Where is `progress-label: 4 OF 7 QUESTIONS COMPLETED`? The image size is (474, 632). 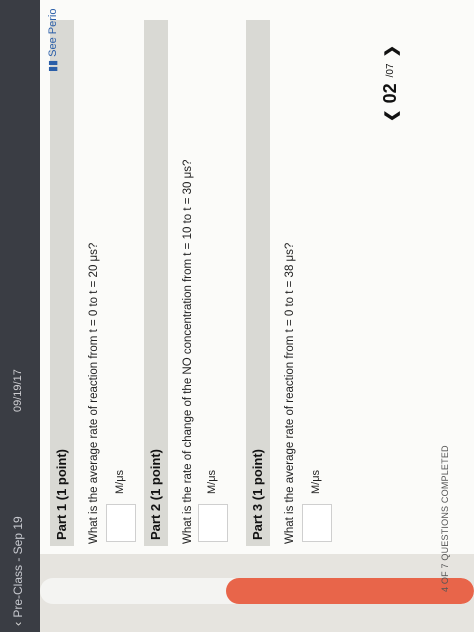
progress-label: 4 OF 7 QUESTIONS COMPLETED is located at coordinates (445, 518).